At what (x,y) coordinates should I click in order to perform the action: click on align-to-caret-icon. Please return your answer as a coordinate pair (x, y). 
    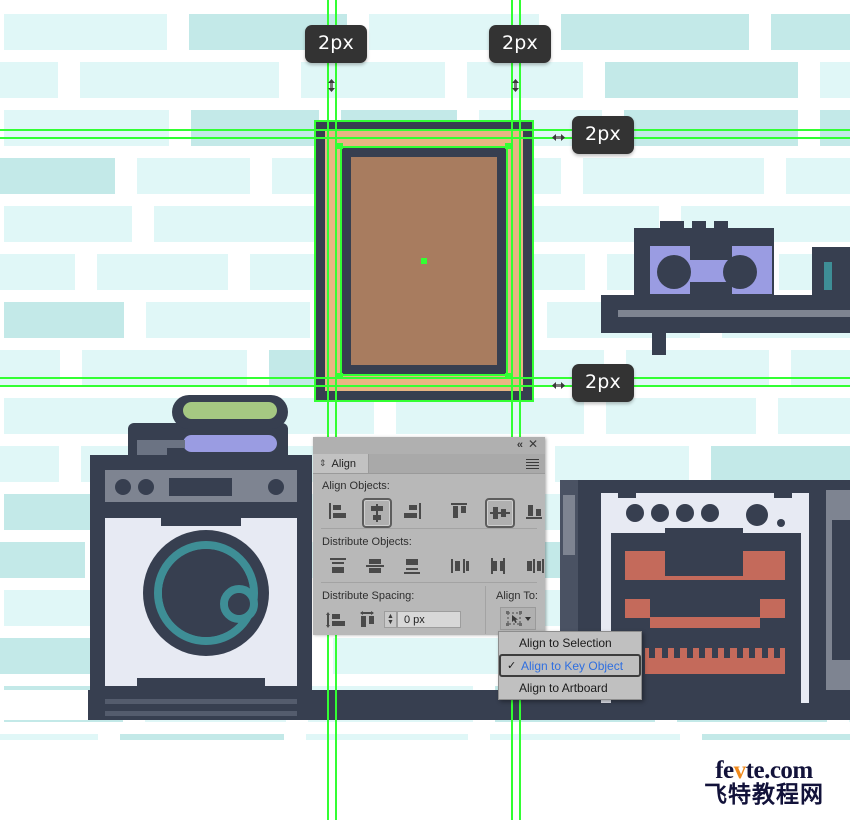
    Looking at the image, I should click on (527, 618).